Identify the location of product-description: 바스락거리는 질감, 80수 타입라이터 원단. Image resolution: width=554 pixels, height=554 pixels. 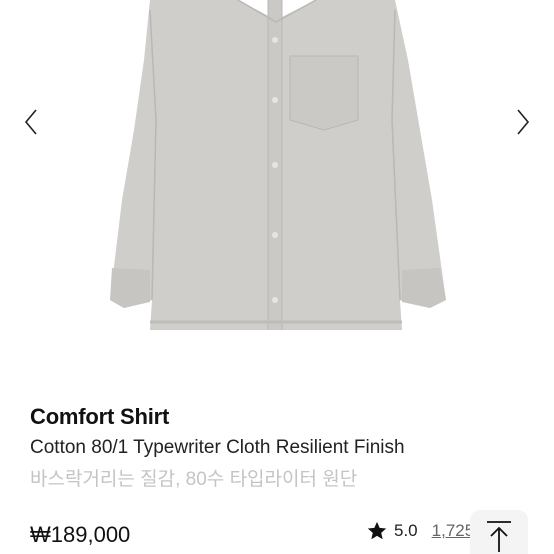
(194, 479).